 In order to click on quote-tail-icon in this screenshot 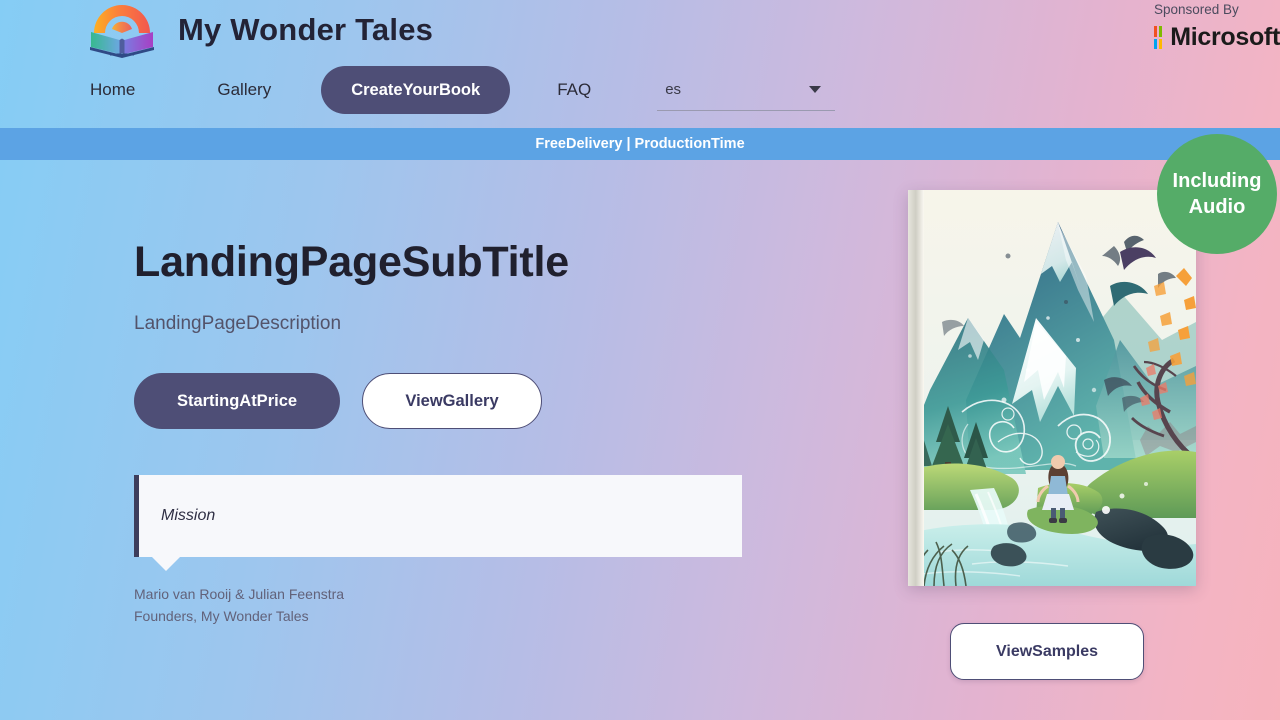, I will do `click(166, 563)`.